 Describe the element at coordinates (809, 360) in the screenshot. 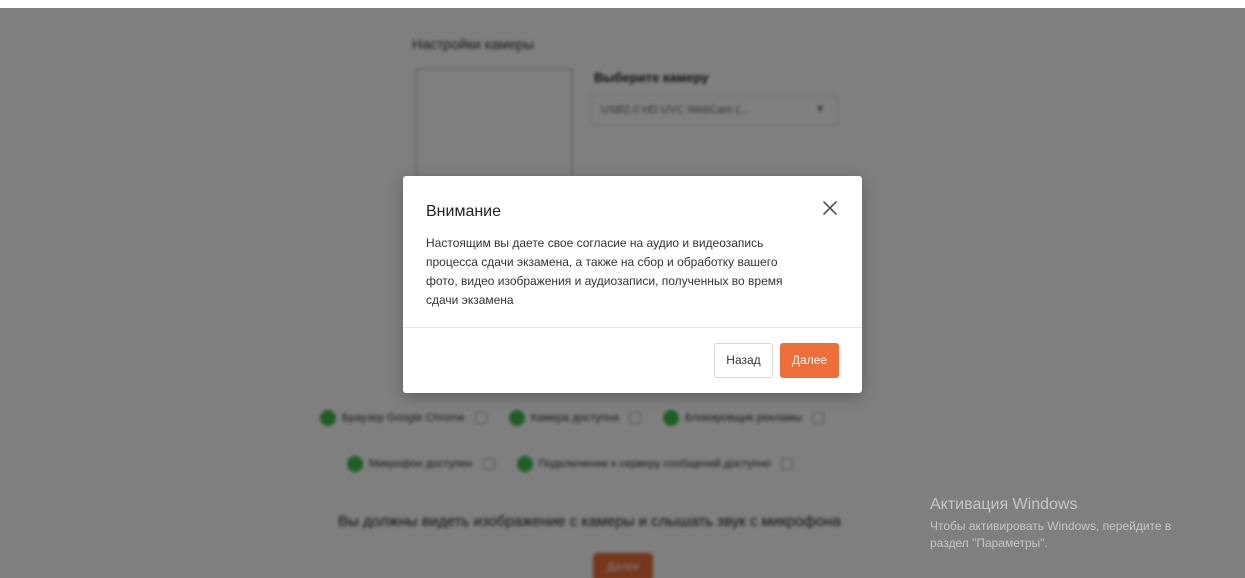

I see `next-button: Далее` at that location.